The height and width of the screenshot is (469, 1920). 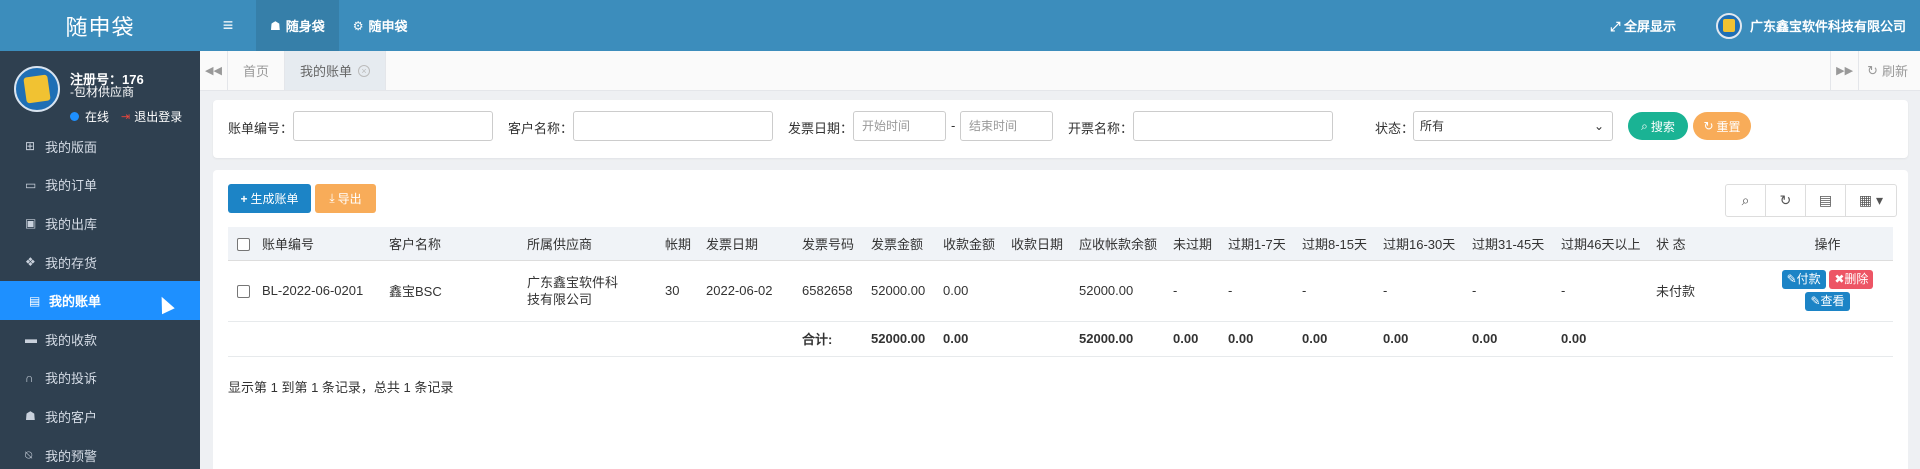 I want to click on received-amount-cell: 0.00, so click(x=973, y=291).